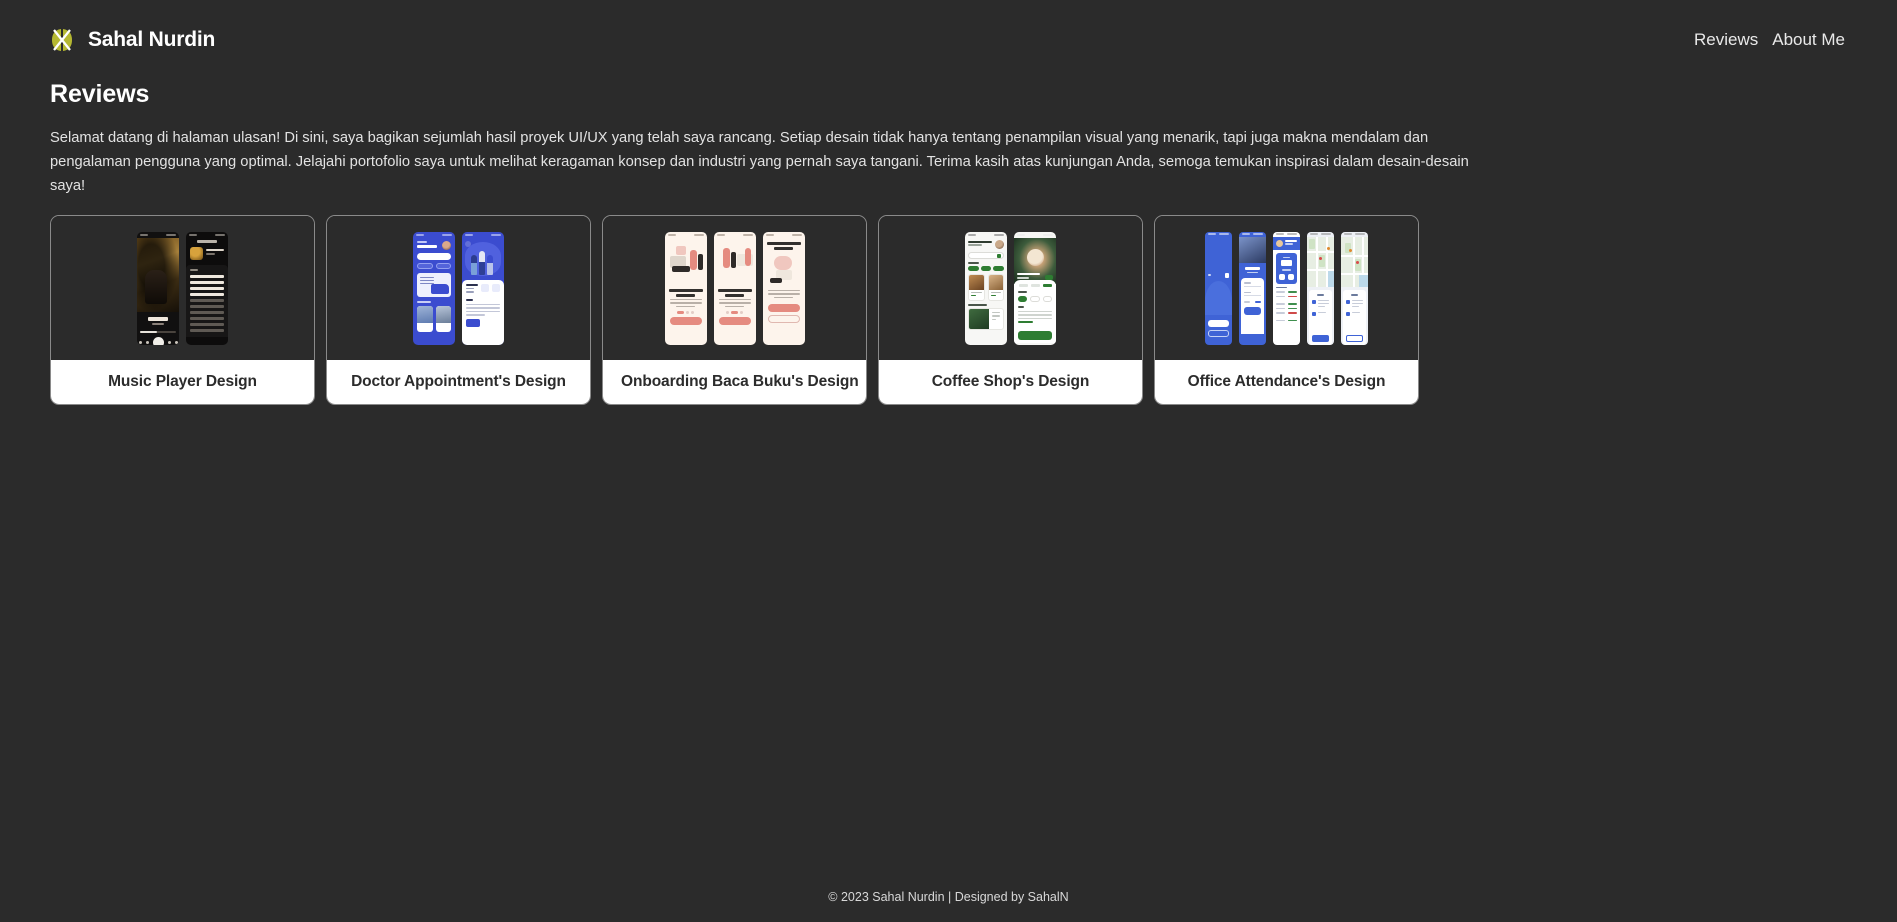 The width and height of the screenshot is (1897, 922). I want to click on project-thumbnail-office-attendance, so click(1286, 288).